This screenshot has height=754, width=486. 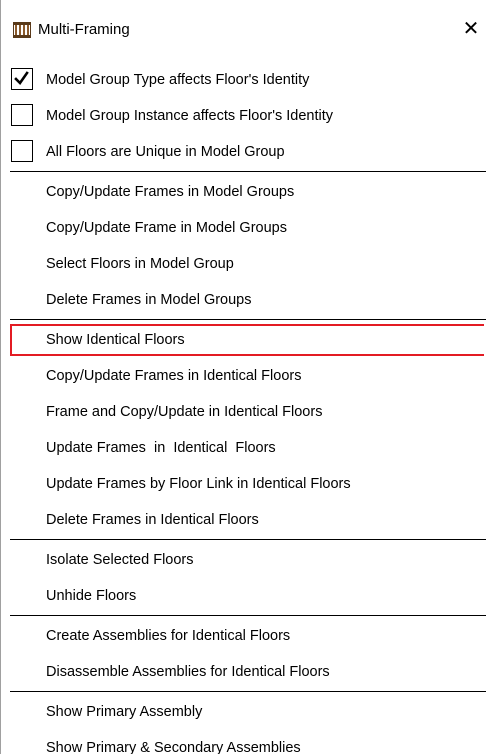 What do you see at coordinates (91, 596) in the screenshot?
I see `menu-item-label: Unhide Floors` at bounding box center [91, 596].